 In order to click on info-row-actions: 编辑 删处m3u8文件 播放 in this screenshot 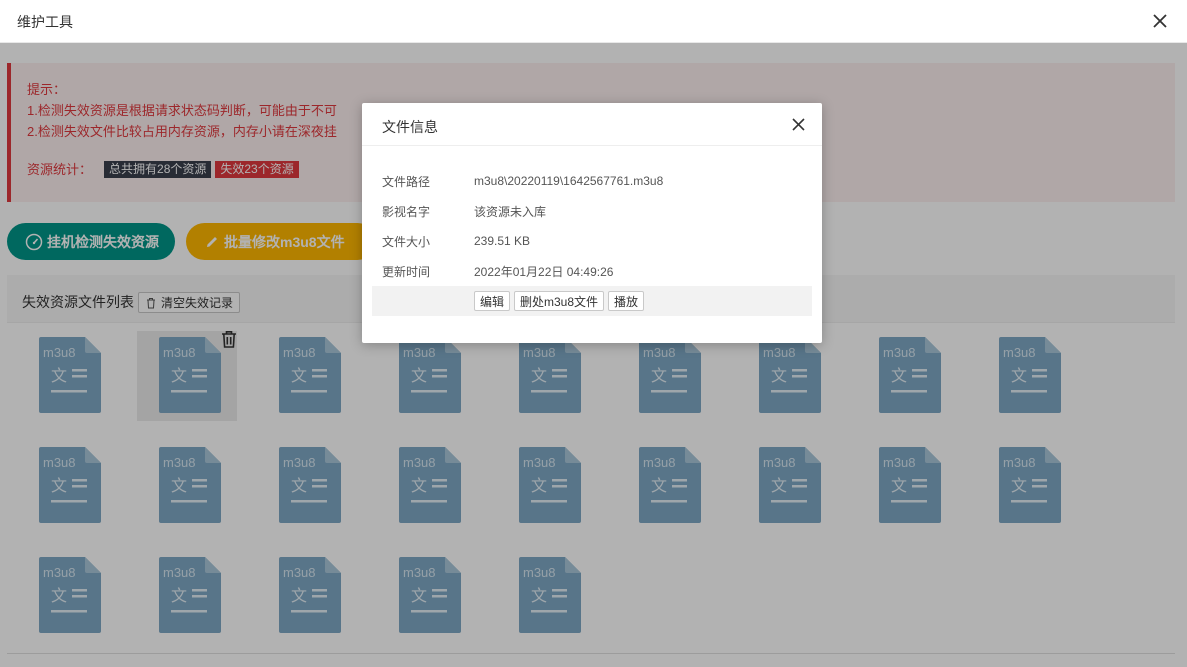, I will do `click(592, 301)`.